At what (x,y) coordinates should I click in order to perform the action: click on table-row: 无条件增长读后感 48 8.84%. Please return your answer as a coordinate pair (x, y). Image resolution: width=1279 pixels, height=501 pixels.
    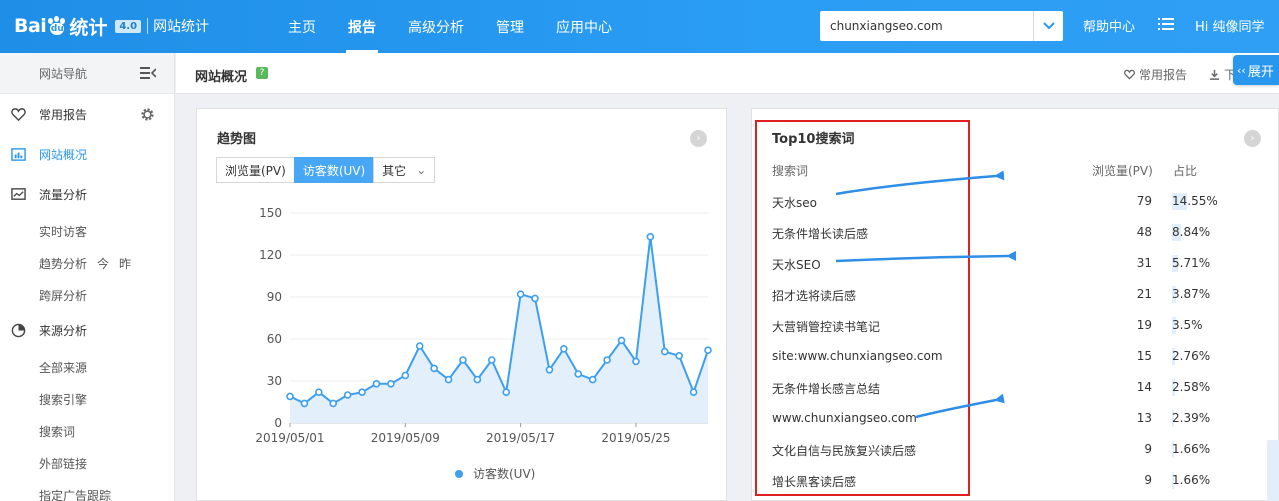
    Looking at the image, I should click on (1015, 233).